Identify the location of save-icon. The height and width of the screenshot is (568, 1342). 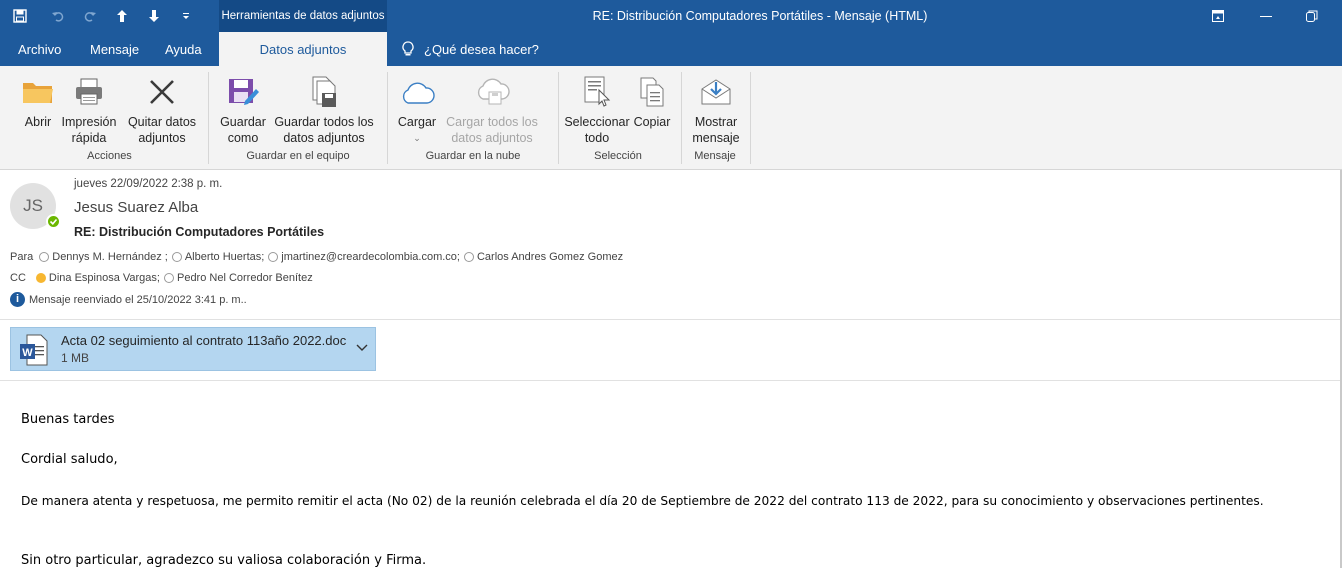
(20, 16).